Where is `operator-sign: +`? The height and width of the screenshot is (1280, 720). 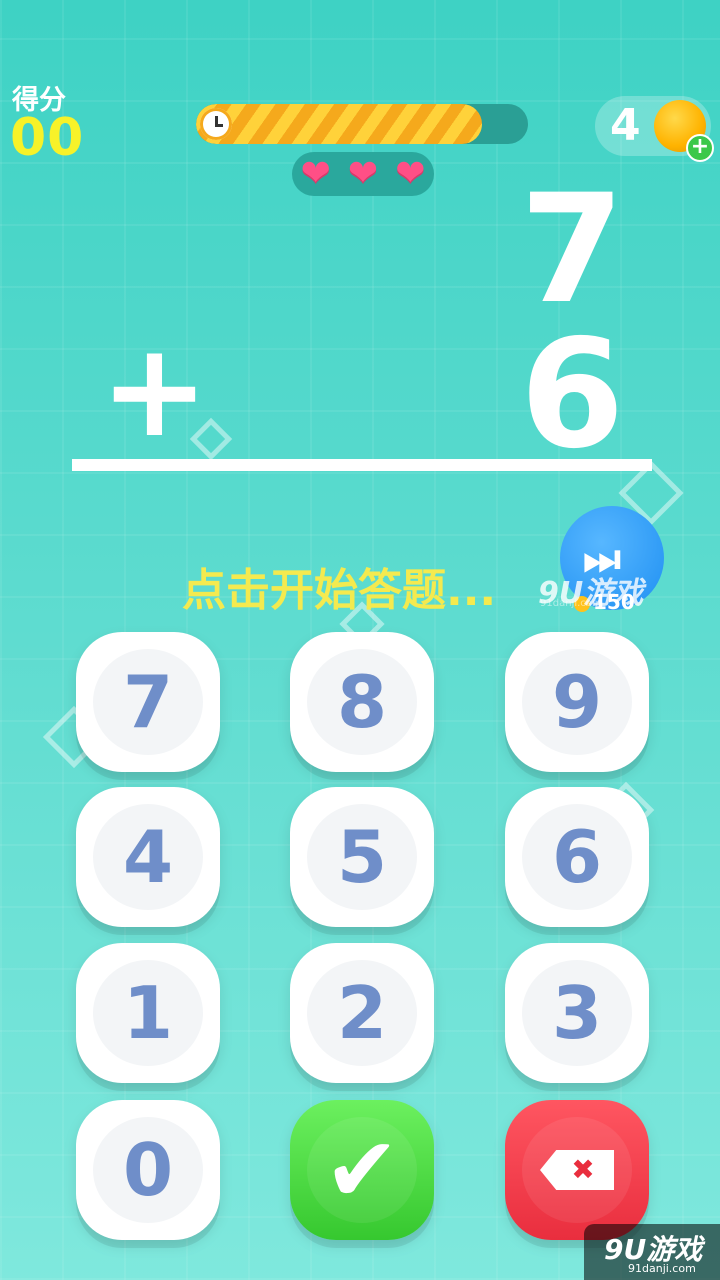
operator-sign: + is located at coordinates (154, 390).